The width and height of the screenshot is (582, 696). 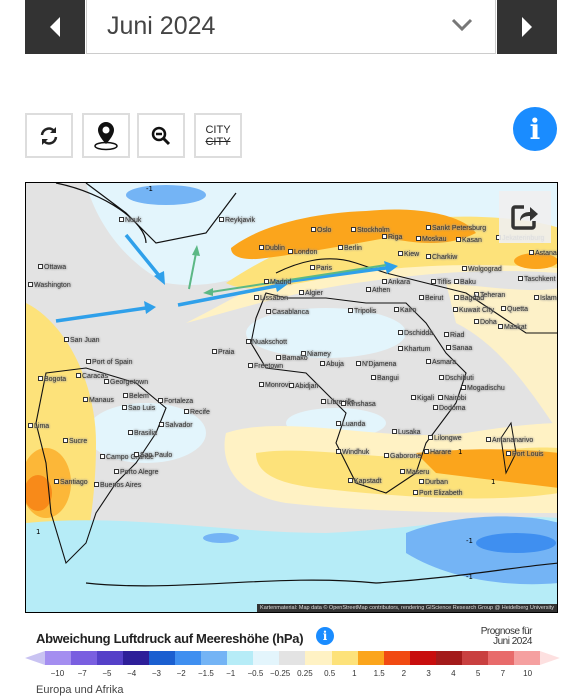 I want to click on scale-tick-label: −10, so click(x=57, y=673).